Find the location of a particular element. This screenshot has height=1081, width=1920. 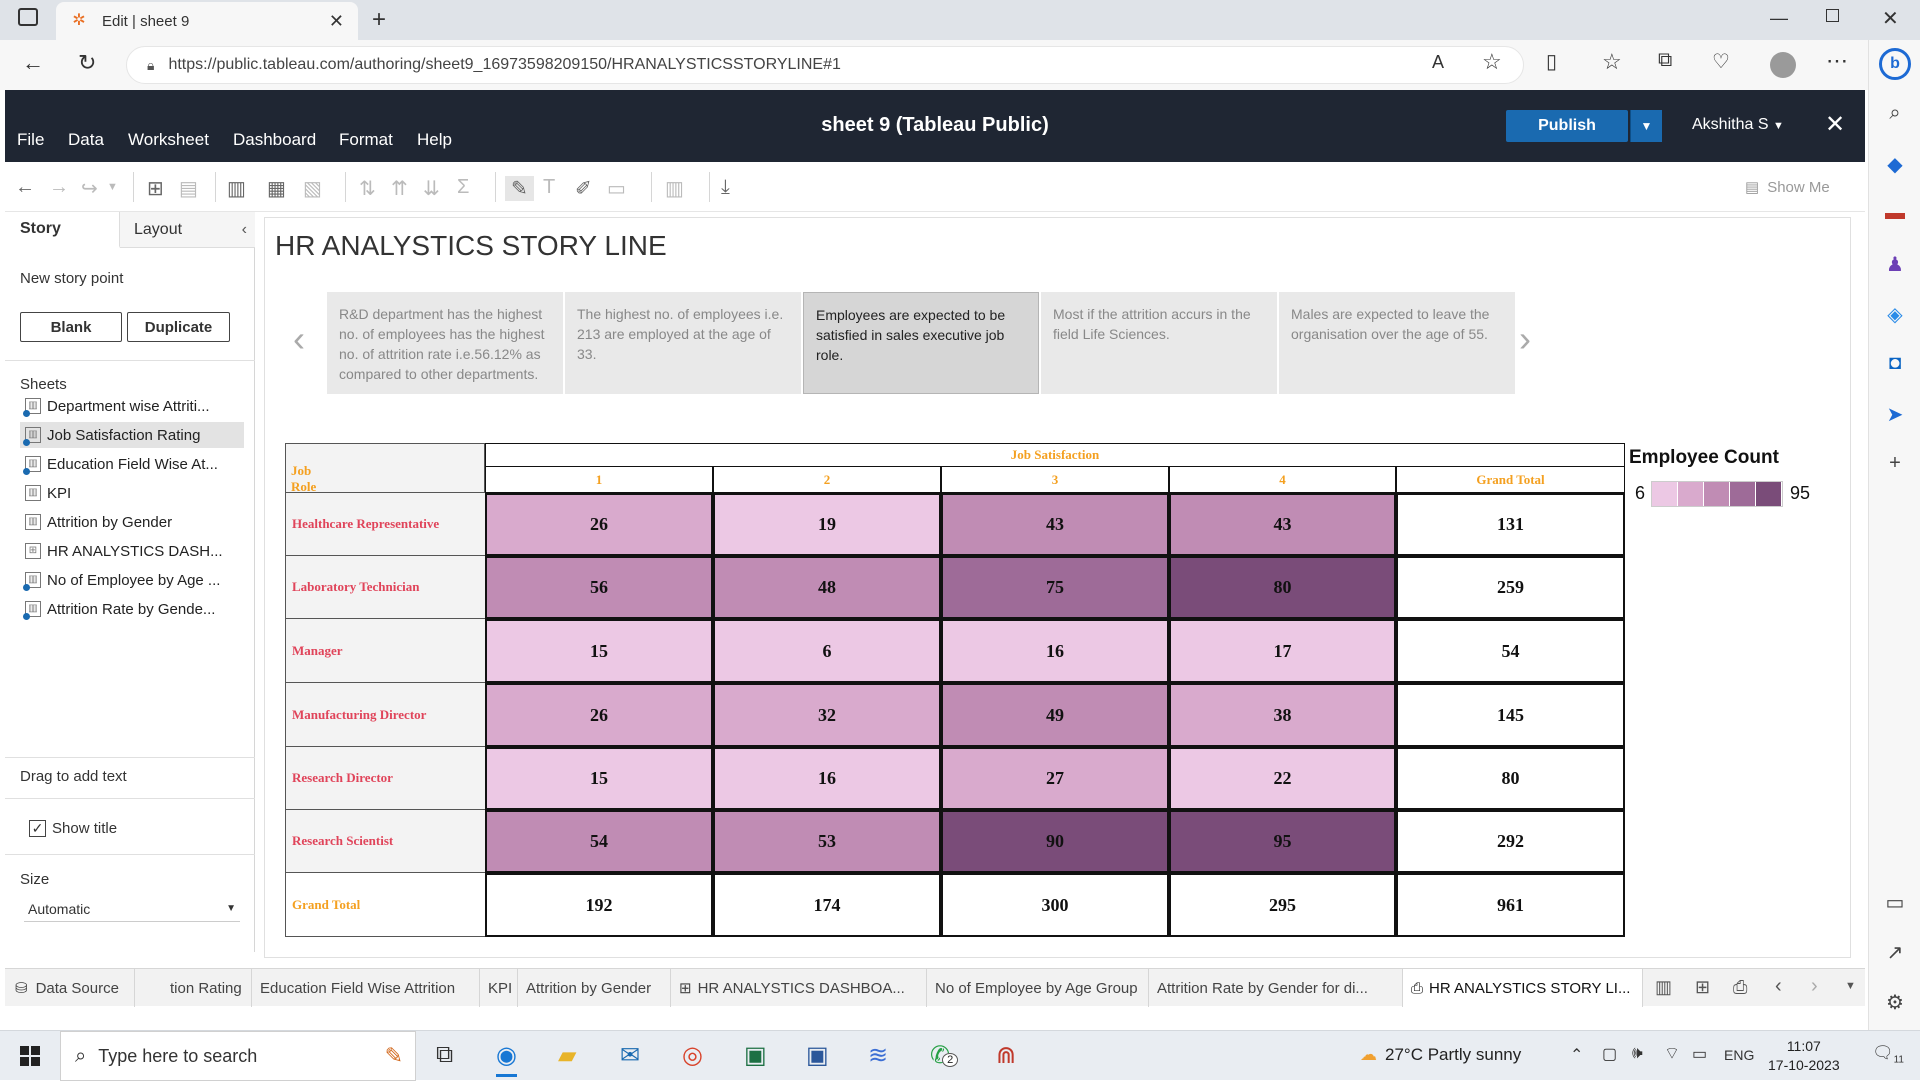

pause-updates-icon: ▤ is located at coordinates (188, 188).